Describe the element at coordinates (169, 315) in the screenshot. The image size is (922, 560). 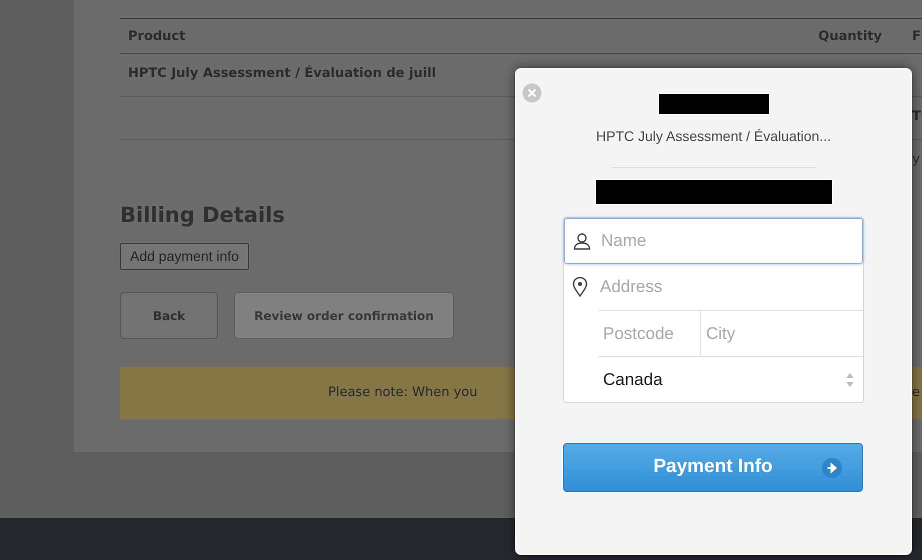
I see `back-button: Back` at that location.